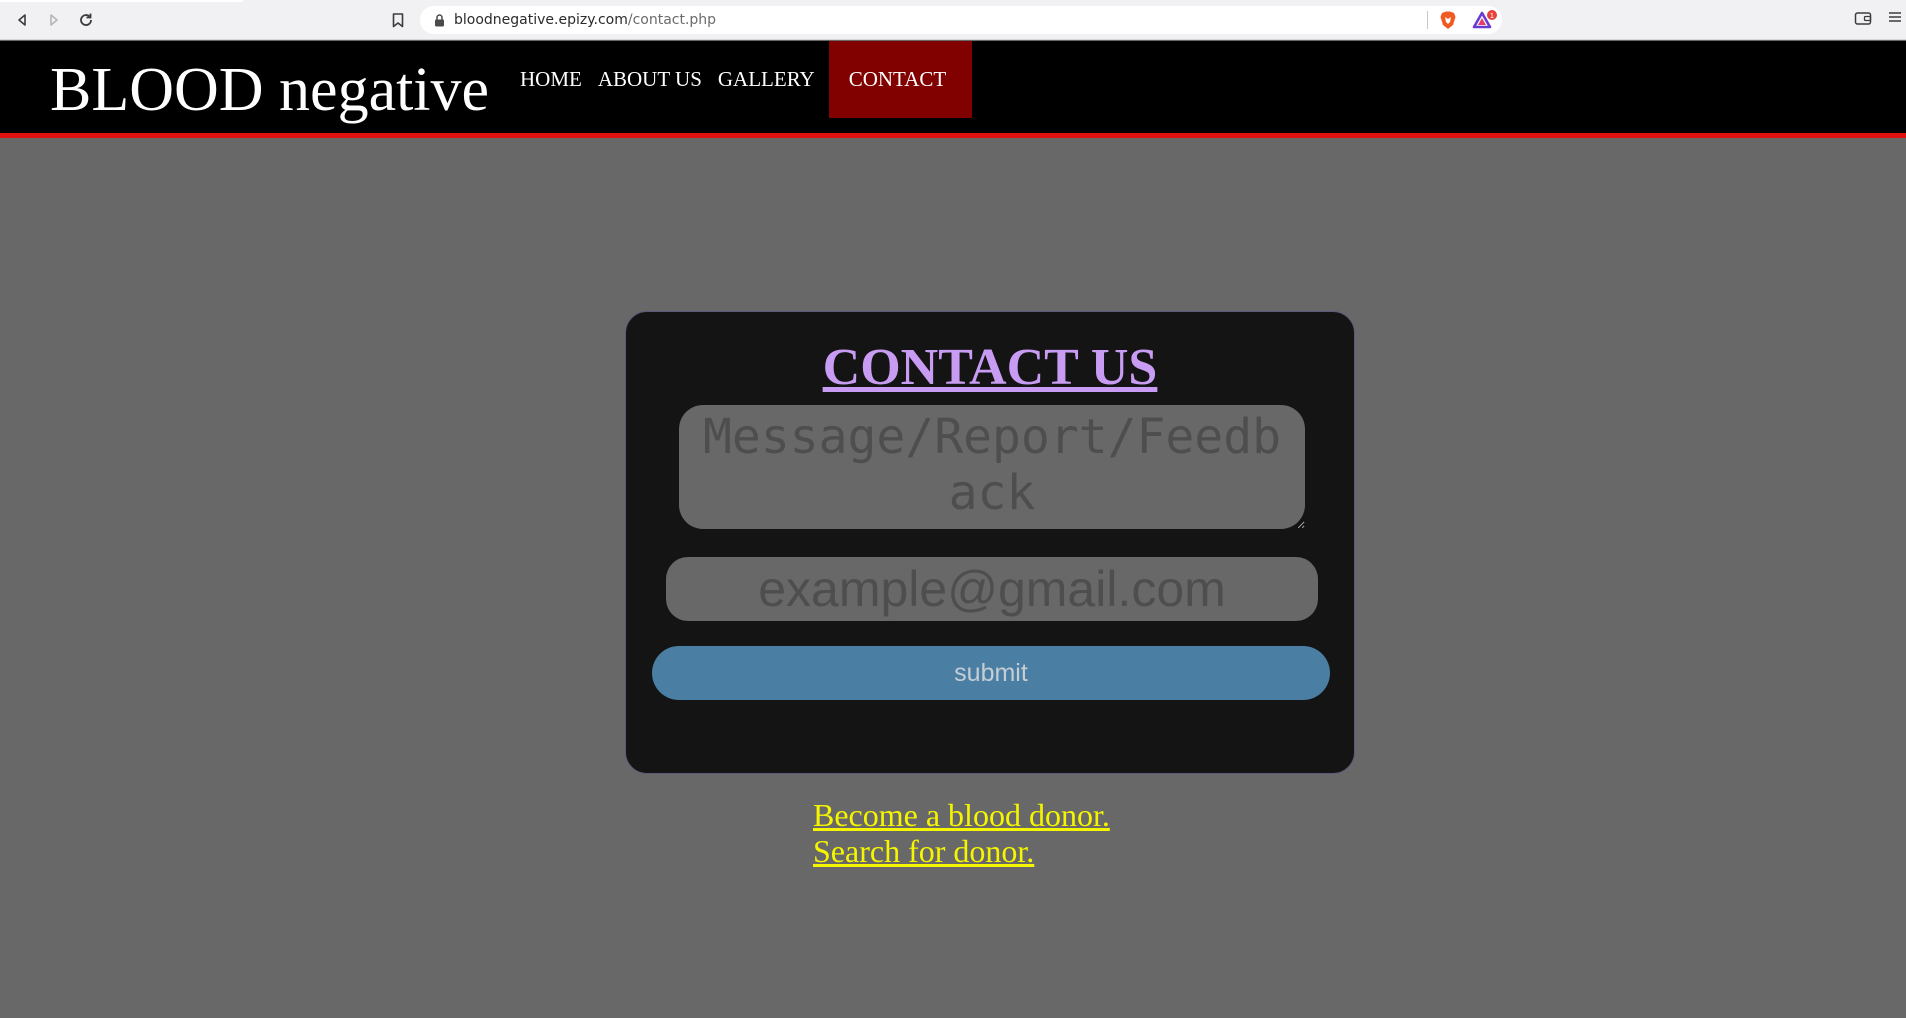  What do you see at coordinates (672, 20) in the screenshot?
I see `url-path: /contact.php` at bounding box center [672, 20].